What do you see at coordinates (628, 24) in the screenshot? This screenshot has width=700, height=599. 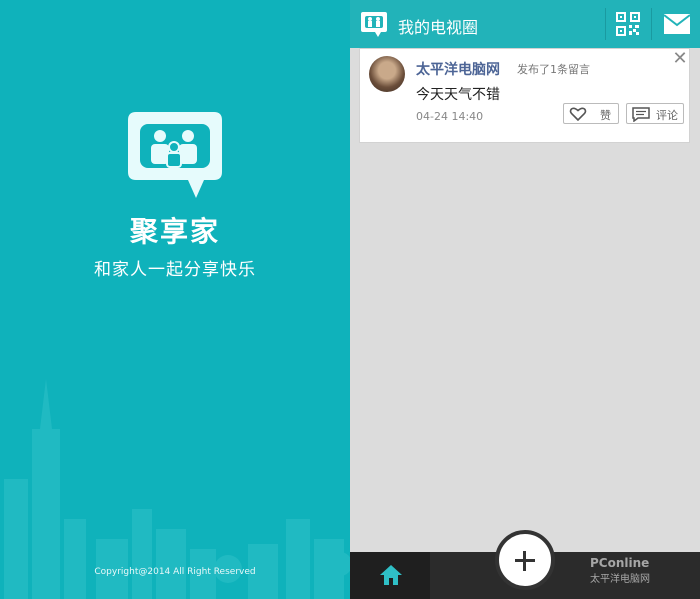 I see `qr-code-icon` at bounding box center [628, 24].